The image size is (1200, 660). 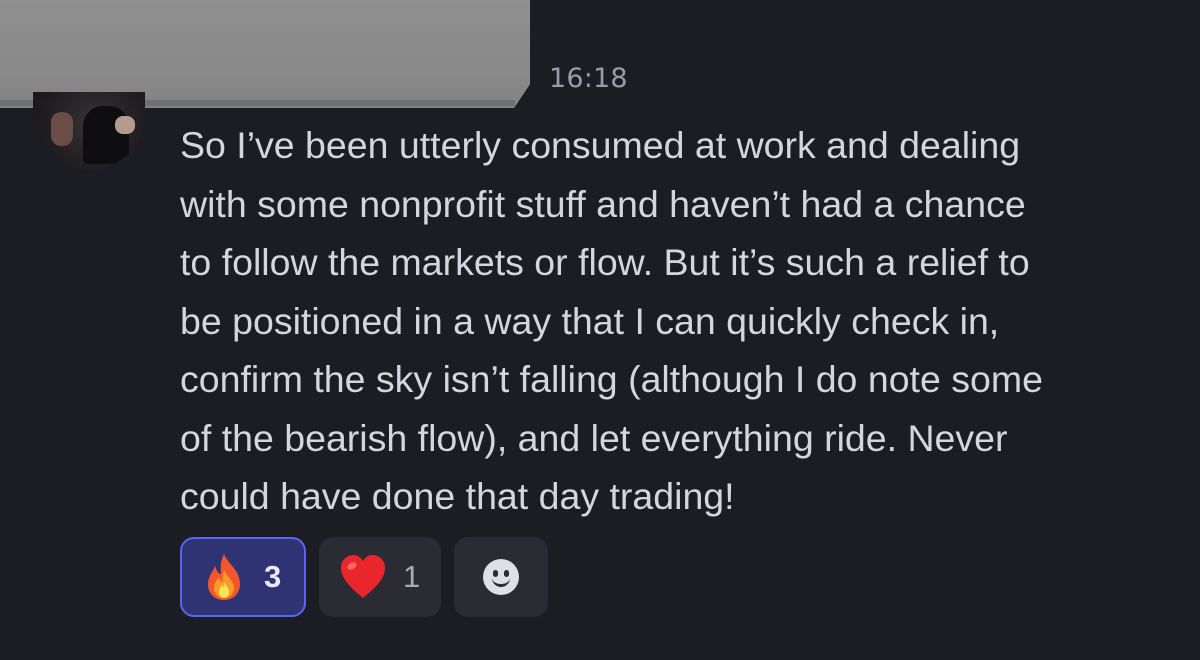 I want to click on smiley-add-reaction-icon, so click(x=501, y=577).